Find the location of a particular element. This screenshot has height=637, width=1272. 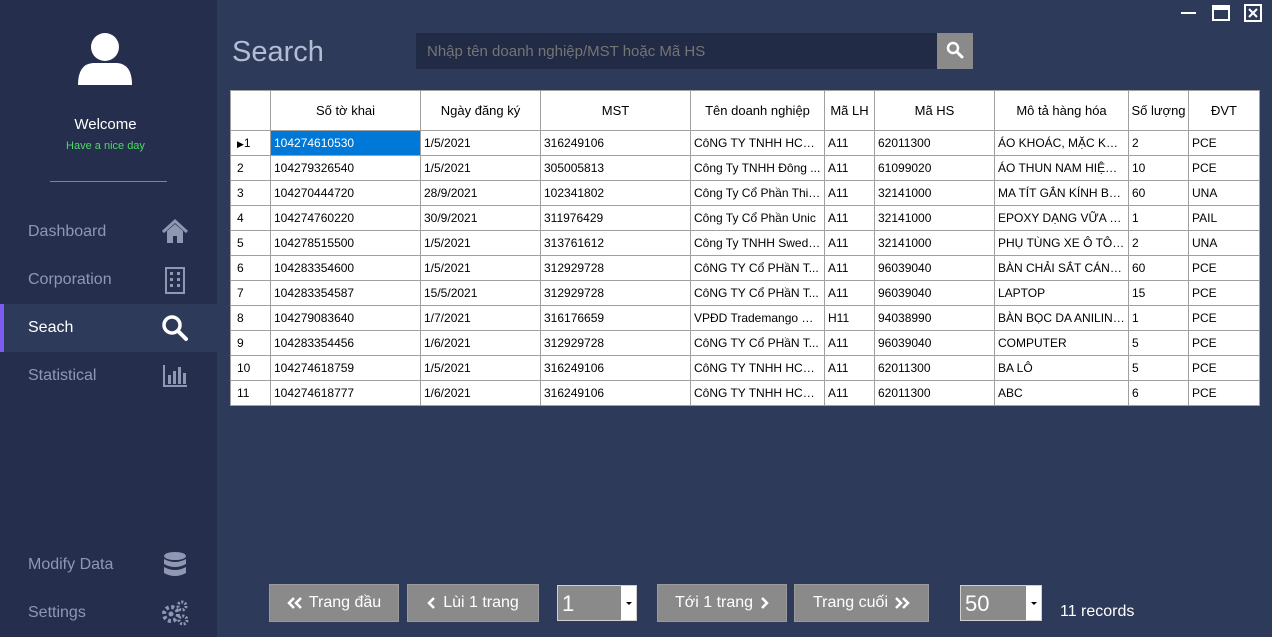

table-cell: 104279083640 is located at coordinates (345, 318).